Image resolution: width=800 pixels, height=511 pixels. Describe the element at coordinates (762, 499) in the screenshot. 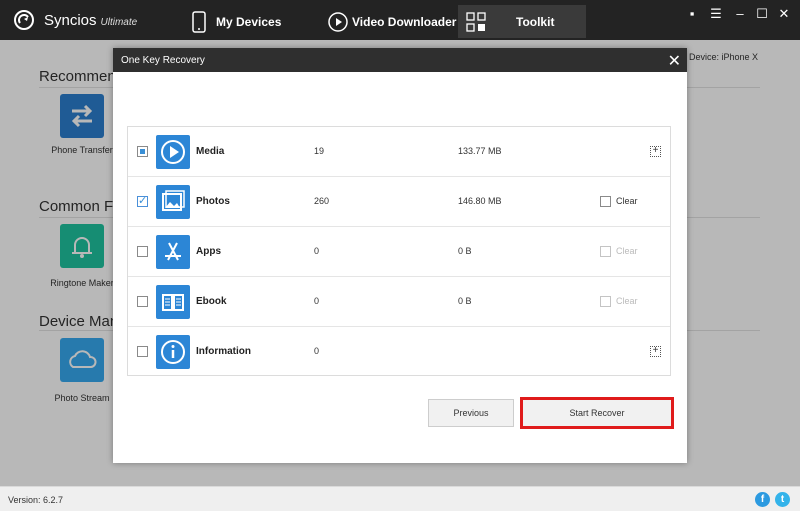

I see `facebook-icon: f` at that location.